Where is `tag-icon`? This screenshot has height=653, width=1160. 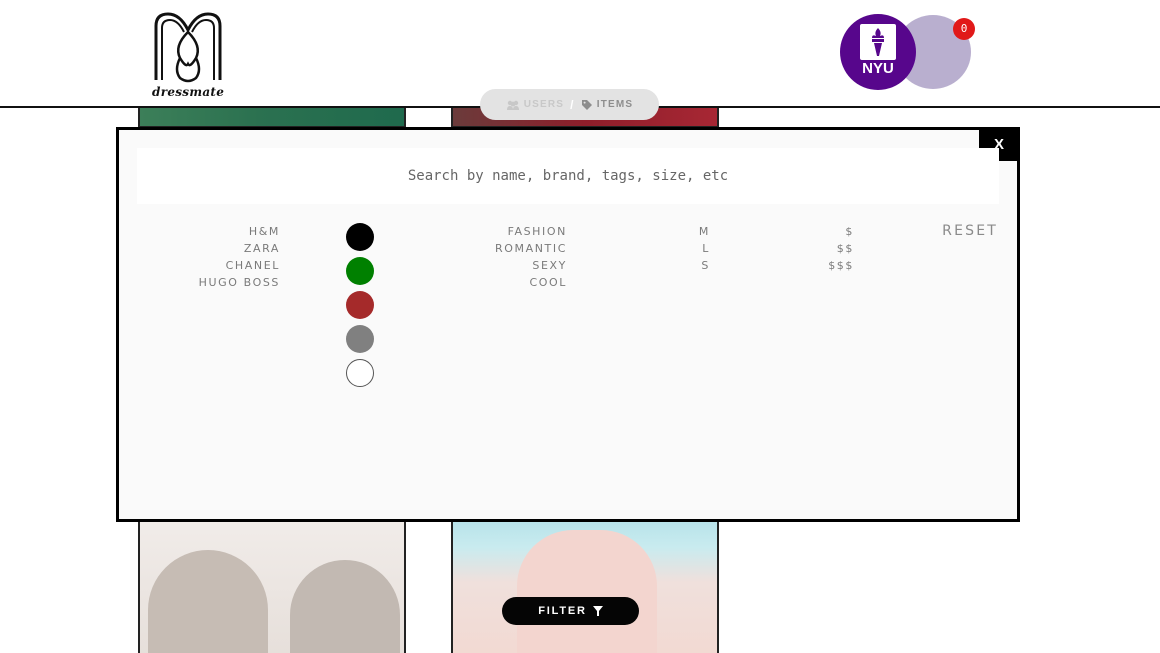 tag-icon is located at coordinates (586, 104).